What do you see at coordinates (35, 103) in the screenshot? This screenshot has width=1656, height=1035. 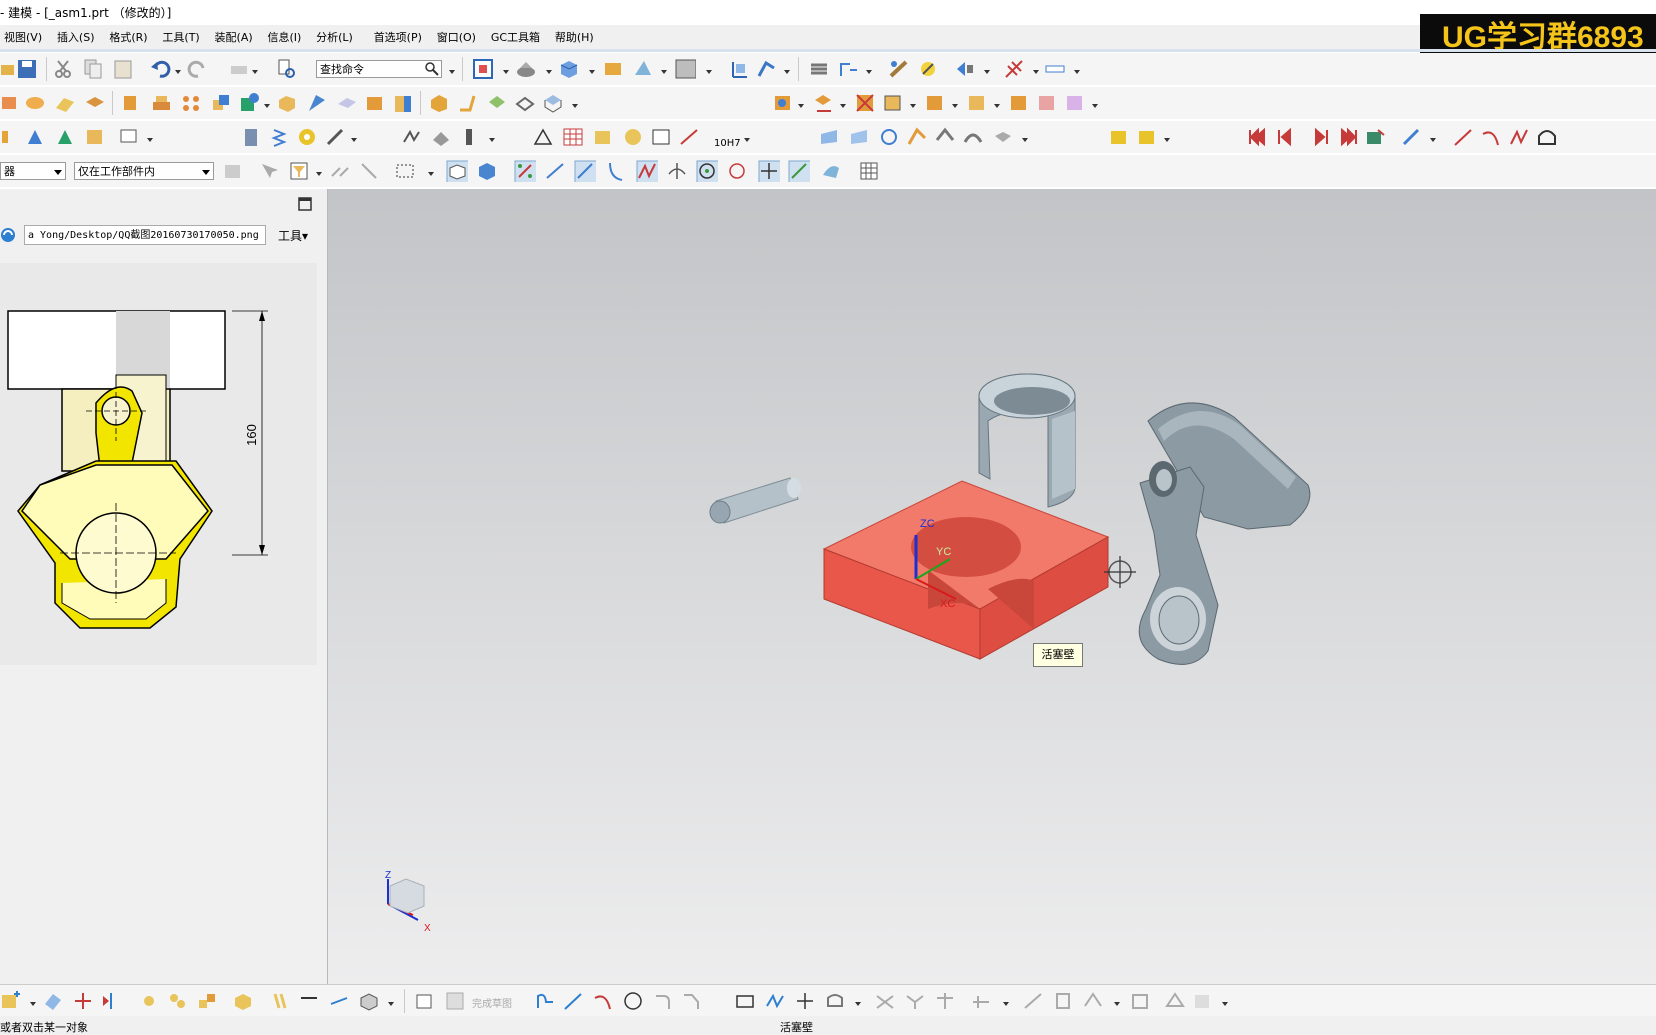 I see `revolve-icon` at bounding box center [35, 103].